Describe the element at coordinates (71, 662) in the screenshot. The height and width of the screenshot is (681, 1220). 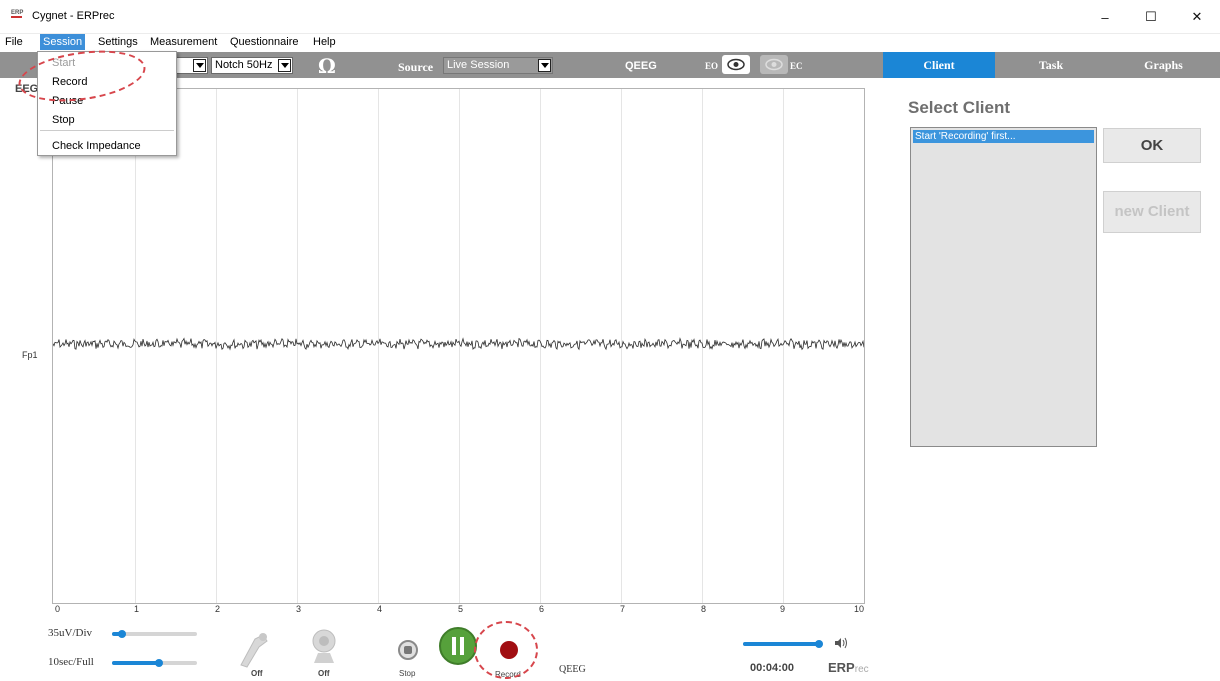
I see `time-label: 10sec/Full` at that location.